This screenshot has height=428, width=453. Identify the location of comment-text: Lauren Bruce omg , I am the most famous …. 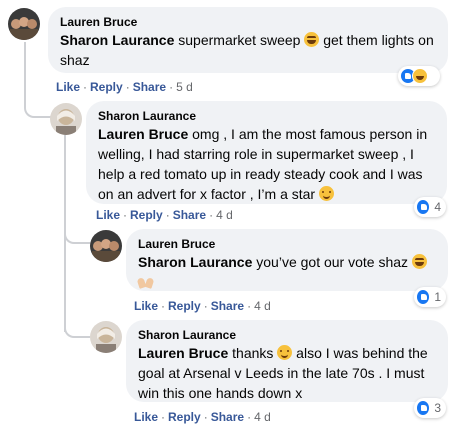
(263, 164).